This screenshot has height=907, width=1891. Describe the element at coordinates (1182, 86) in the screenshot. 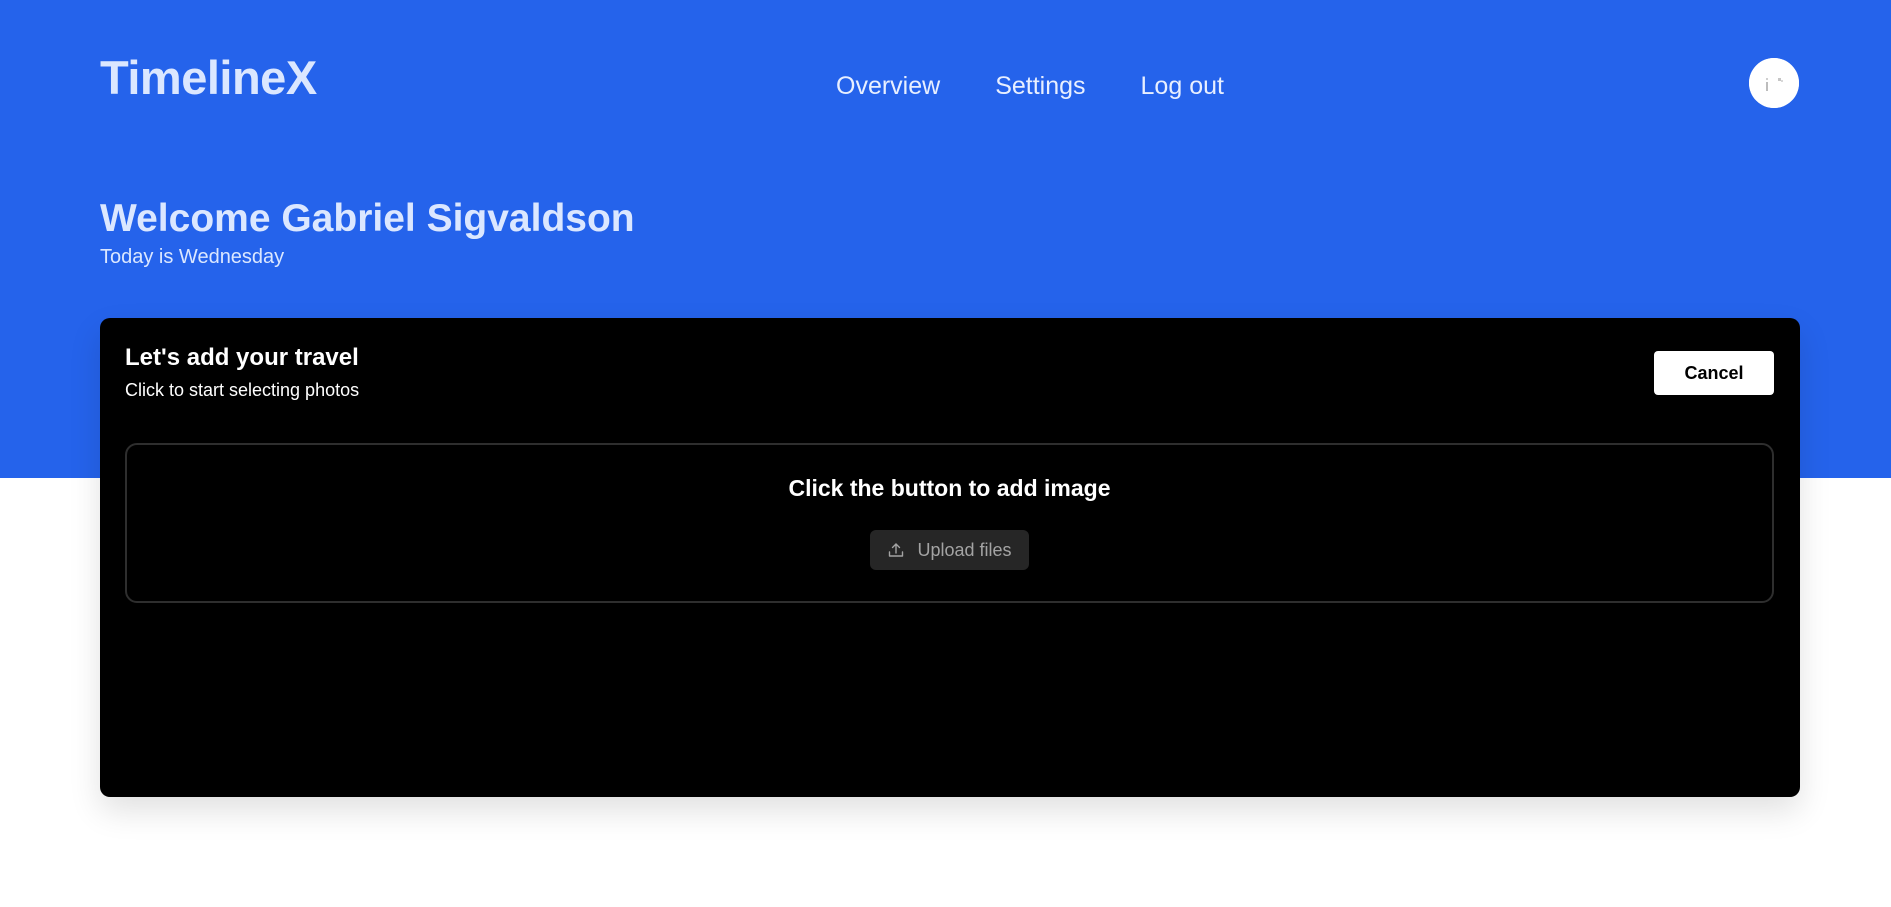

I see `nav-logout: Log out` at that location.